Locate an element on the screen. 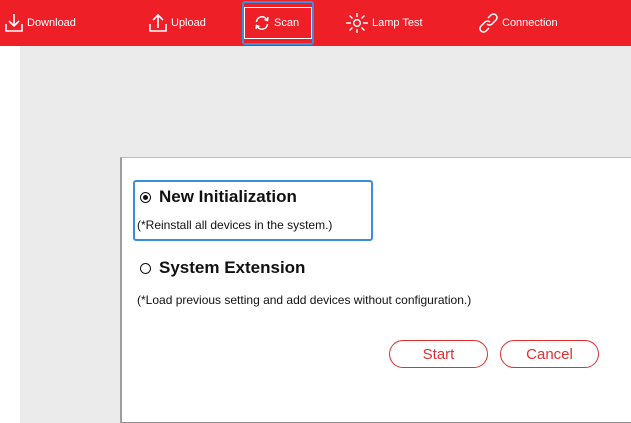 This screenshot has height=423, width=631. option-system-extension: System Extension is located at coordinates (222, 268).